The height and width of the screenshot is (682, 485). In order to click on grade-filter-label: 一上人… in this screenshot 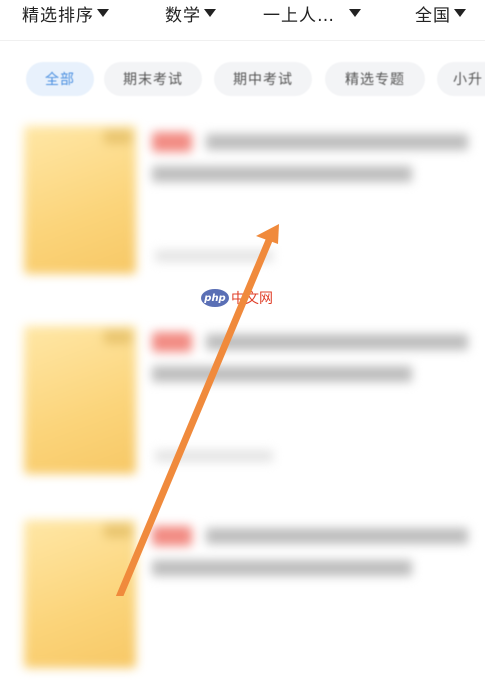, I will do `click(299, 15)`.